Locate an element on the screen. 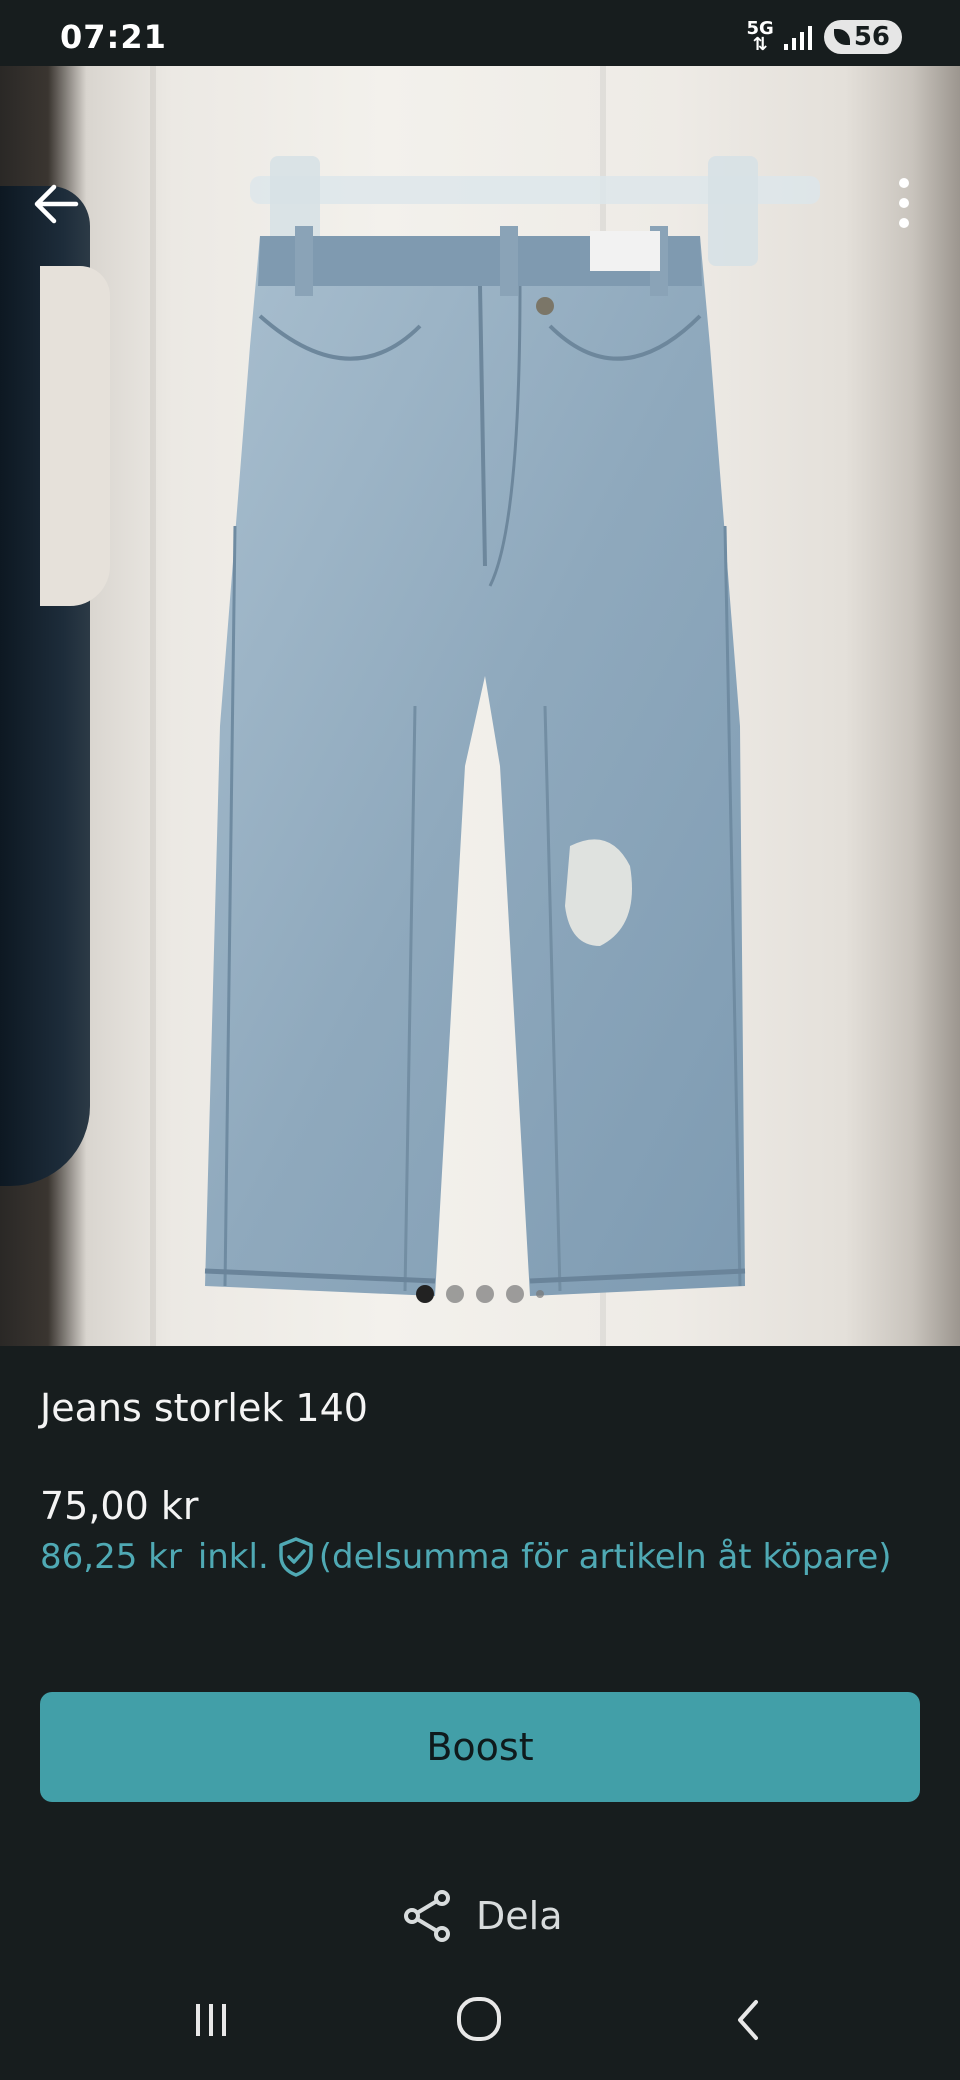 The width and height of the screenshot is (960, 2080). home-icon is located at coordinates (480, 2020).